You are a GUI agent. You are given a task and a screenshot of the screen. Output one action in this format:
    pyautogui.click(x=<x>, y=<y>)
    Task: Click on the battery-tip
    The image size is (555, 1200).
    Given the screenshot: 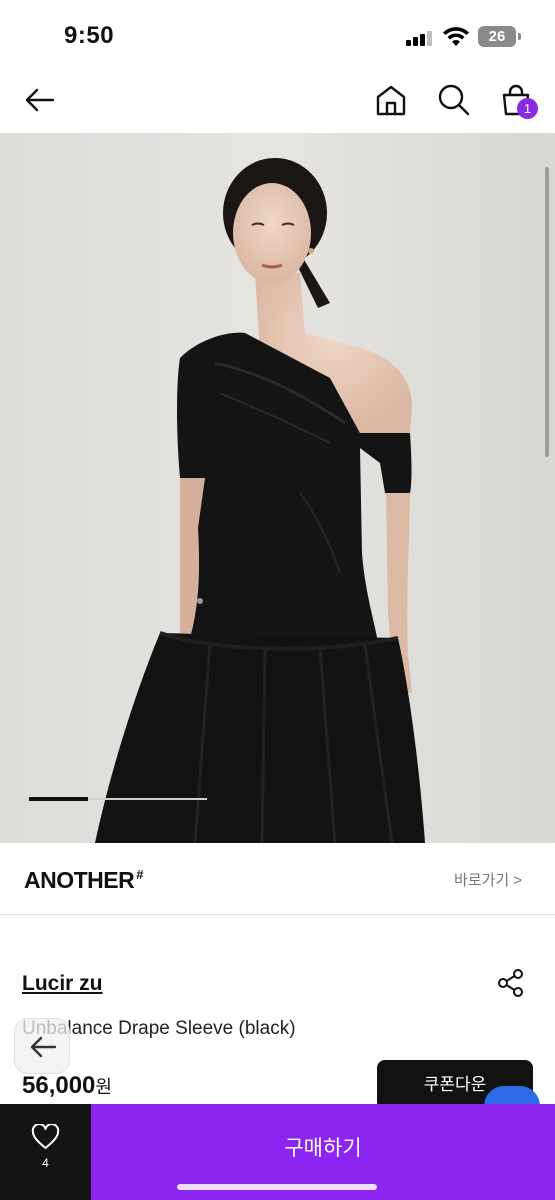 What is the action you would take?
    pyautogui.click(x=519, y=36)
    